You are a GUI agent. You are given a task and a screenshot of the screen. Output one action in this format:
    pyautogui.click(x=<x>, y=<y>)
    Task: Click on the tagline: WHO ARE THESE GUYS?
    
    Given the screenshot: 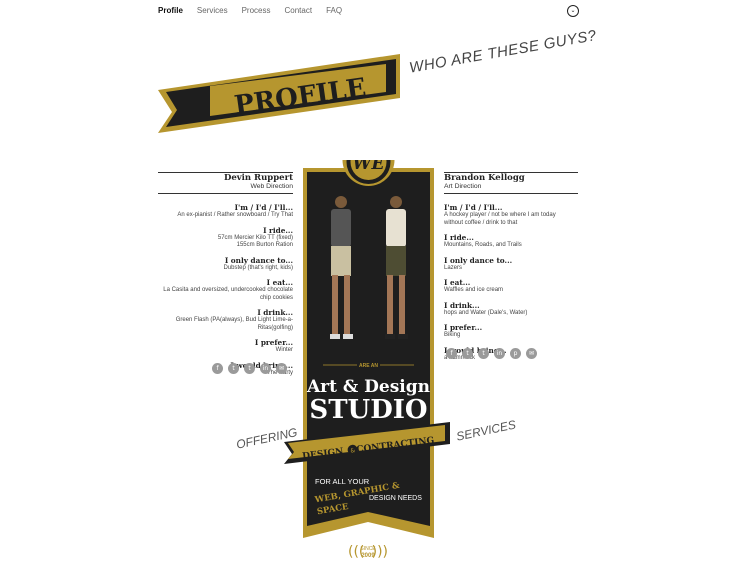 What is the action you would take?
    pyautogui.click(x=503, y=52)
    